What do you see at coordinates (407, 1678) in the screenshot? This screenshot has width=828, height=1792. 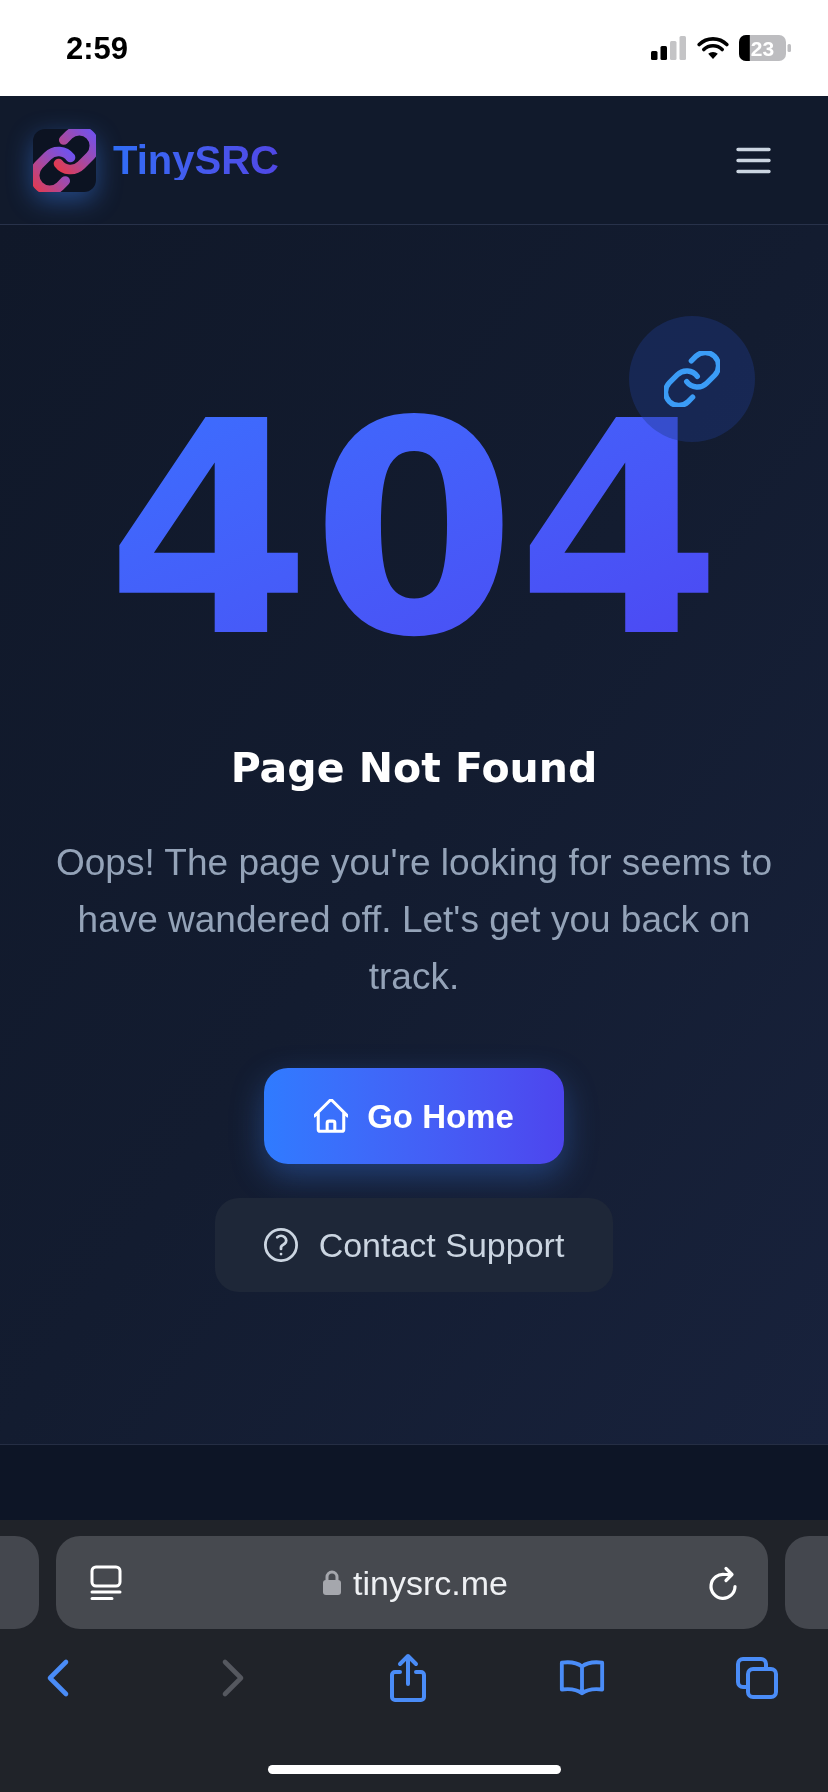 I see `share-icon` at bounding box center [407, 1678].